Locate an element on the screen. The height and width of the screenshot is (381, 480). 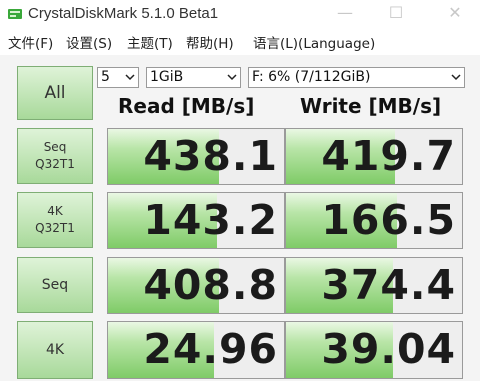
seq-q32t1-write-value: 419.7 is located at coordinates (388, 156).